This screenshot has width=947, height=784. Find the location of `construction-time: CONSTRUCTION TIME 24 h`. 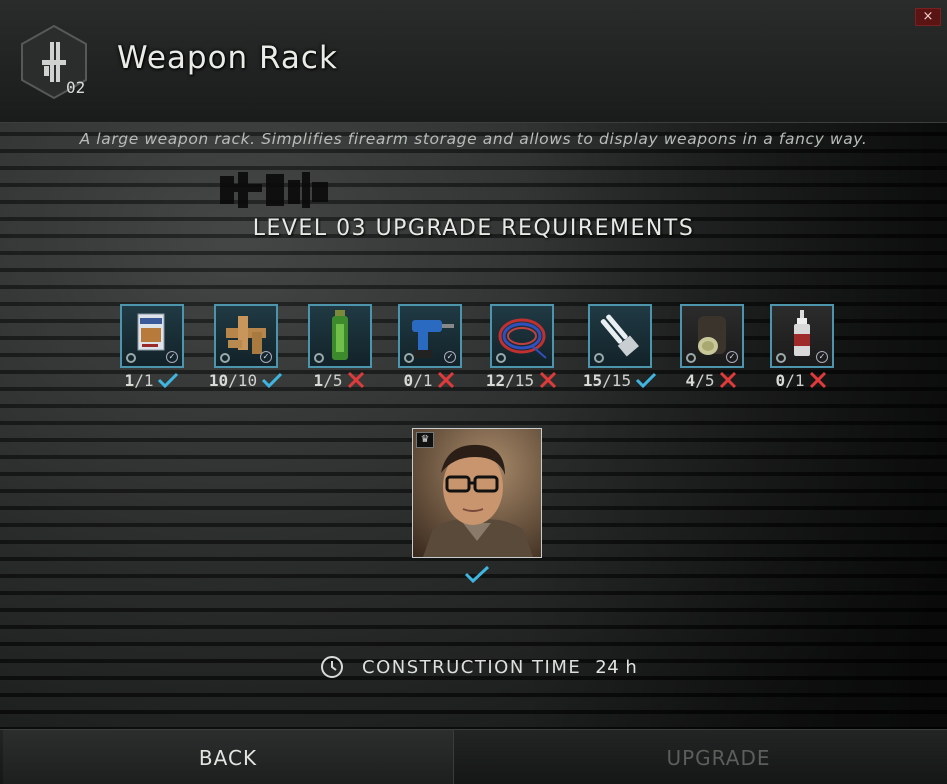

construction-time: CONSTRUCTION TIME 24 h is located at coordinates (478, 667).